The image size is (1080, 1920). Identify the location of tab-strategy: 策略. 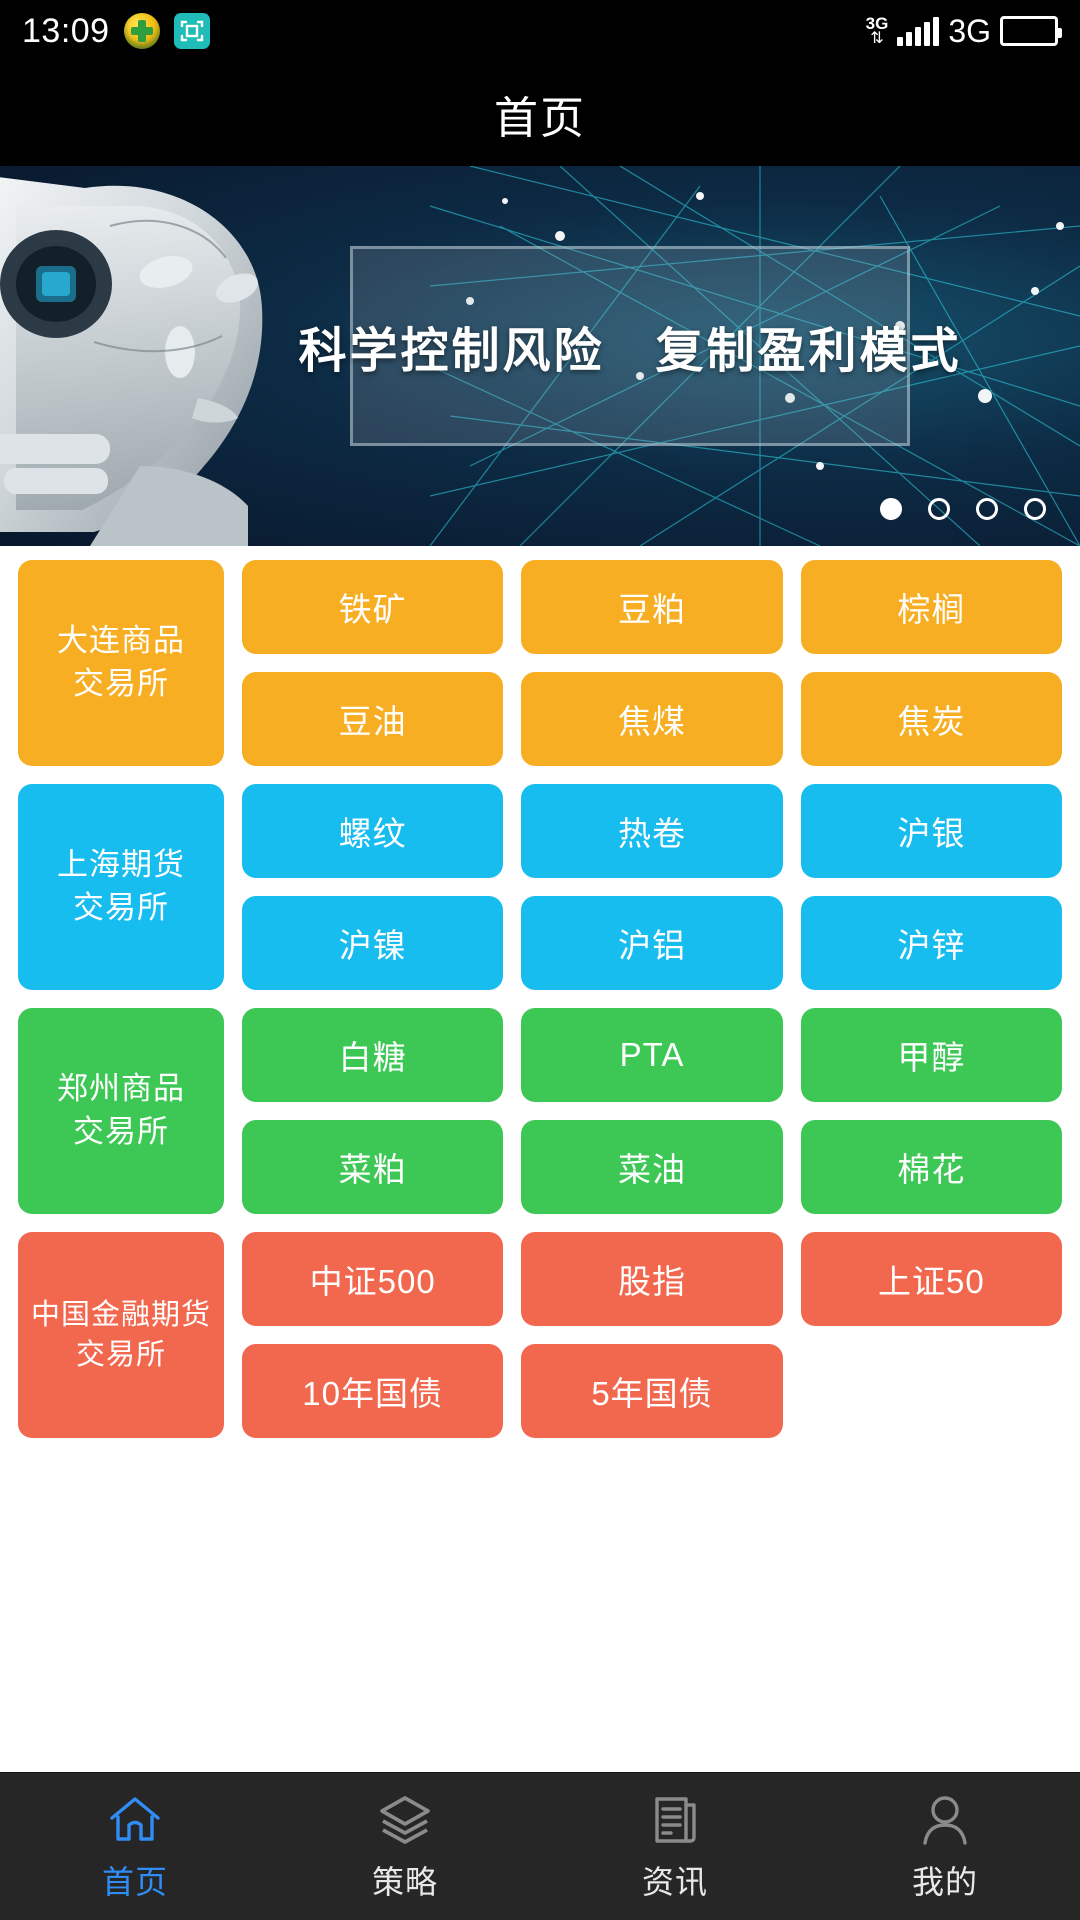
(405, 1847).